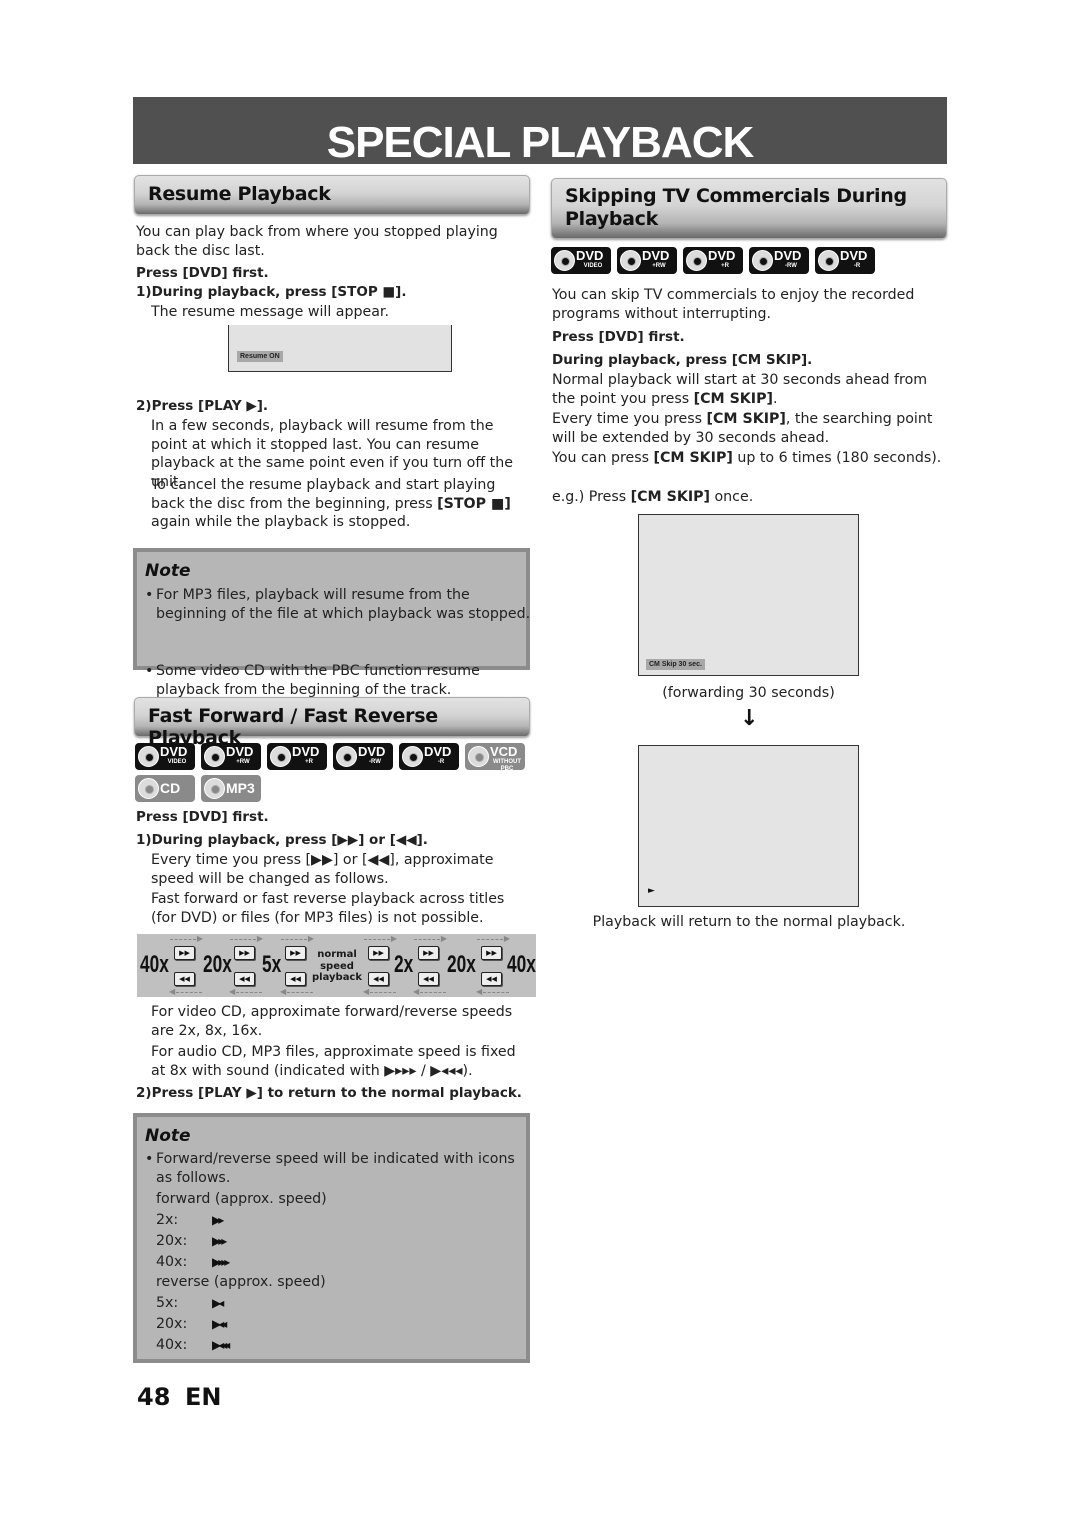  I want to click on disc-sublabel: -RW, so click(375, 762).